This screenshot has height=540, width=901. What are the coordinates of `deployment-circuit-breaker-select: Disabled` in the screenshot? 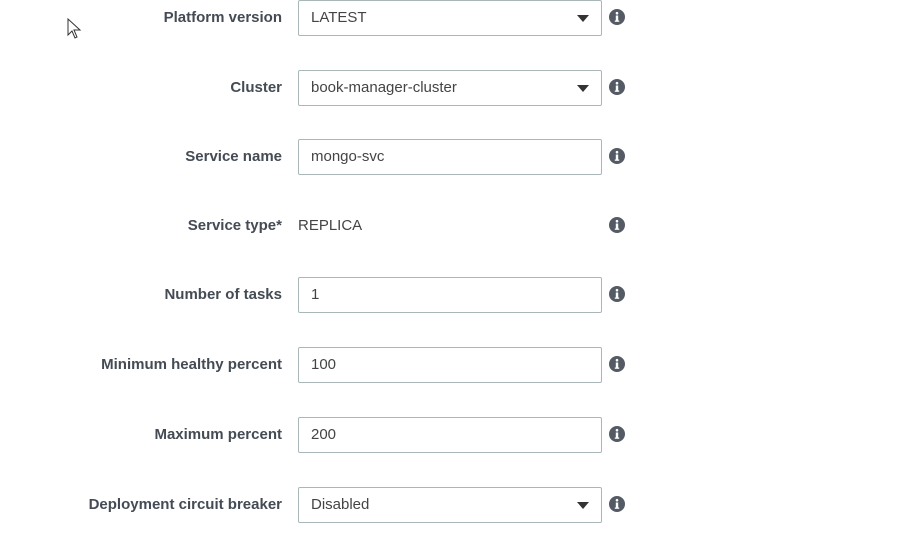 It's located at (450, 505).